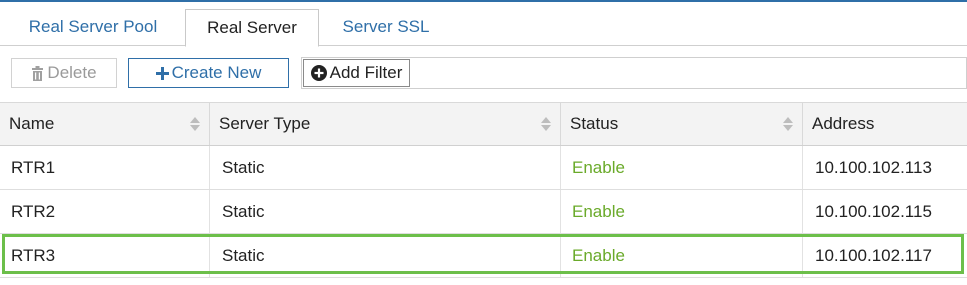 This screenshot has width=967, height=285. Describe the element at coordinates (105, 211) in the screenshot. I see `cell-name: RTR2` at that location.